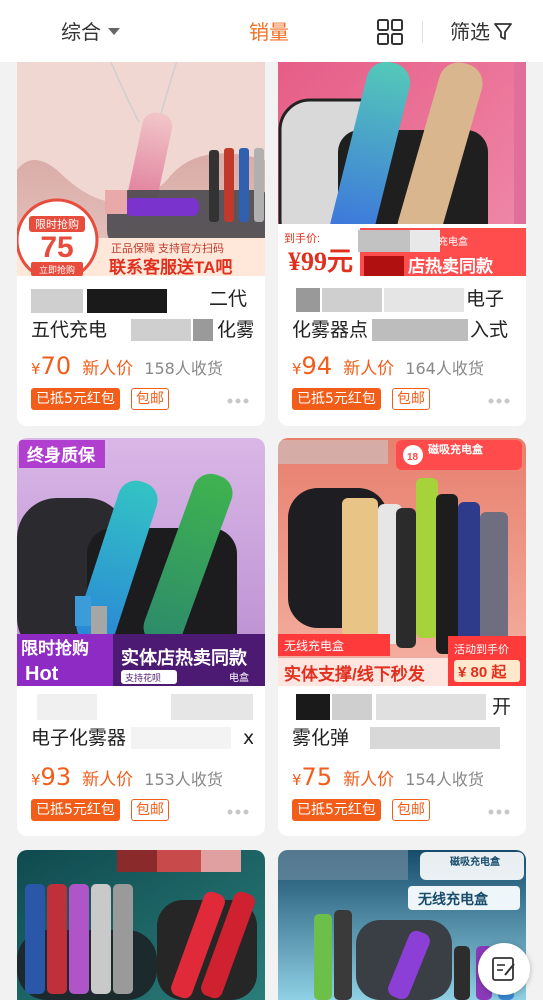 The image size is (543, 1000). What do you see at coordinates (42, 674) in the screenshot?
I see `svg-text: Hot` at bounding box center [42, 674].